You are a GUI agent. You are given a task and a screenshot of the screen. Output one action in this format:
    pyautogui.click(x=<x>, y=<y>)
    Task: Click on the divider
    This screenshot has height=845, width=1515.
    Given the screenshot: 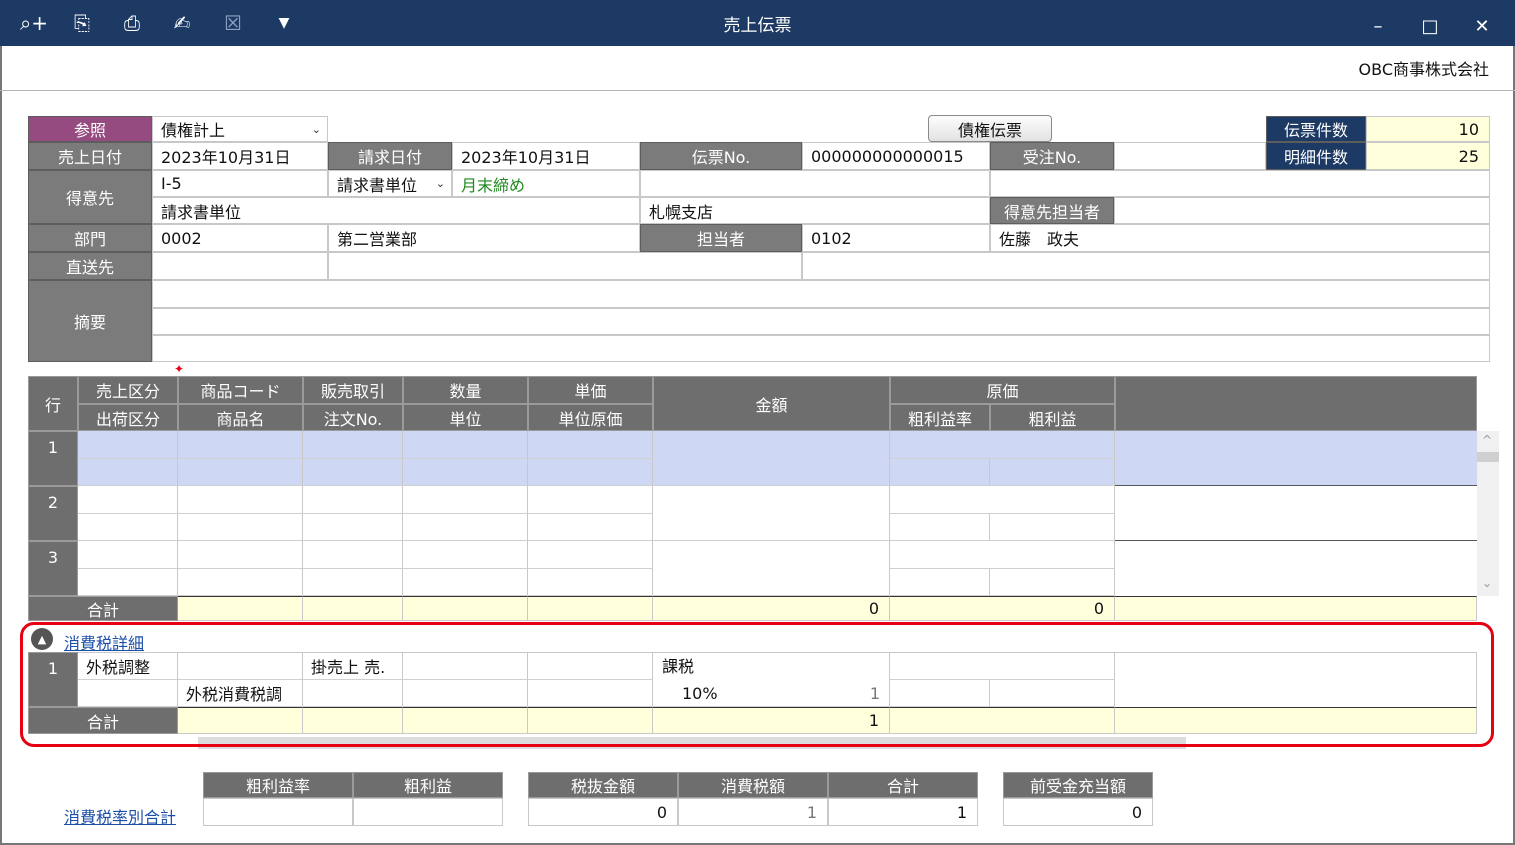 What is the action you would take?
    pyautogui.click(x=757, y=90)
    